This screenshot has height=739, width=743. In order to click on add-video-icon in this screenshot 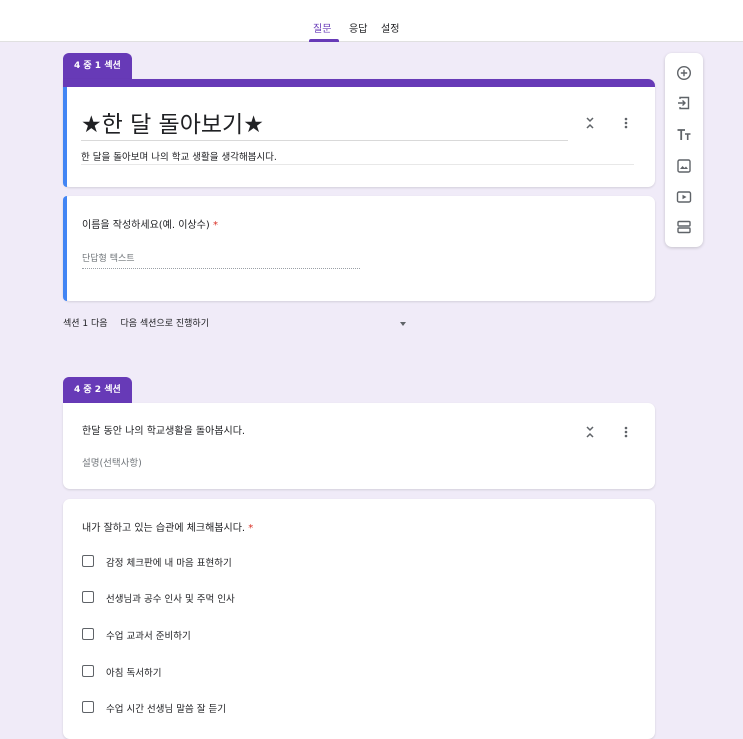, I will do `click(684, 197)`.